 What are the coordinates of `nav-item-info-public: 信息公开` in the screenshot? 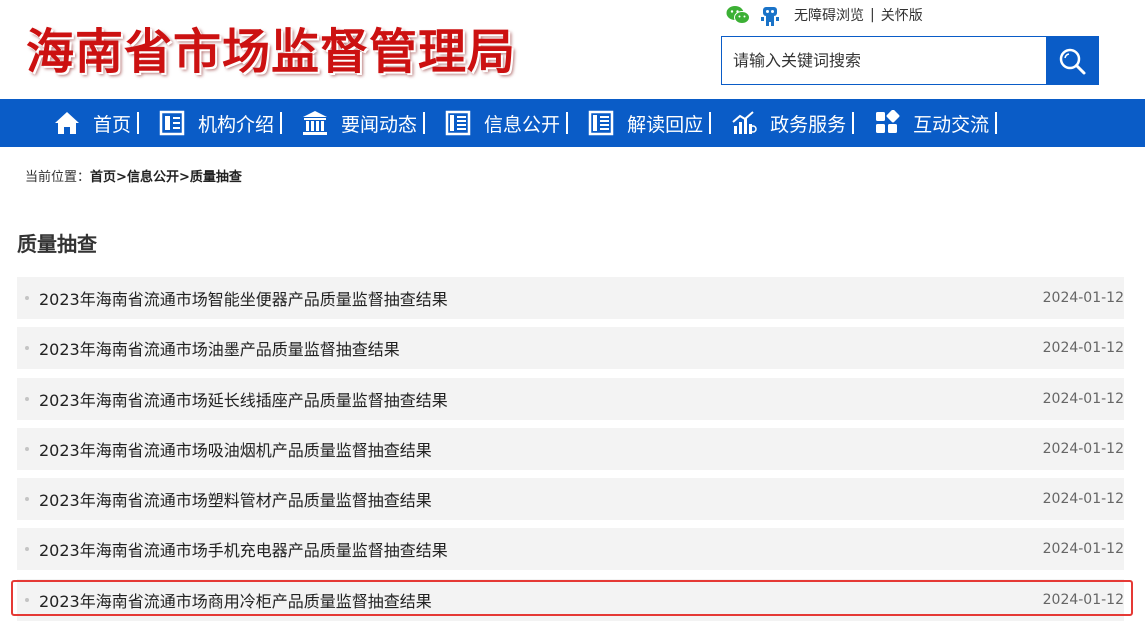 It's located at (502, 123).